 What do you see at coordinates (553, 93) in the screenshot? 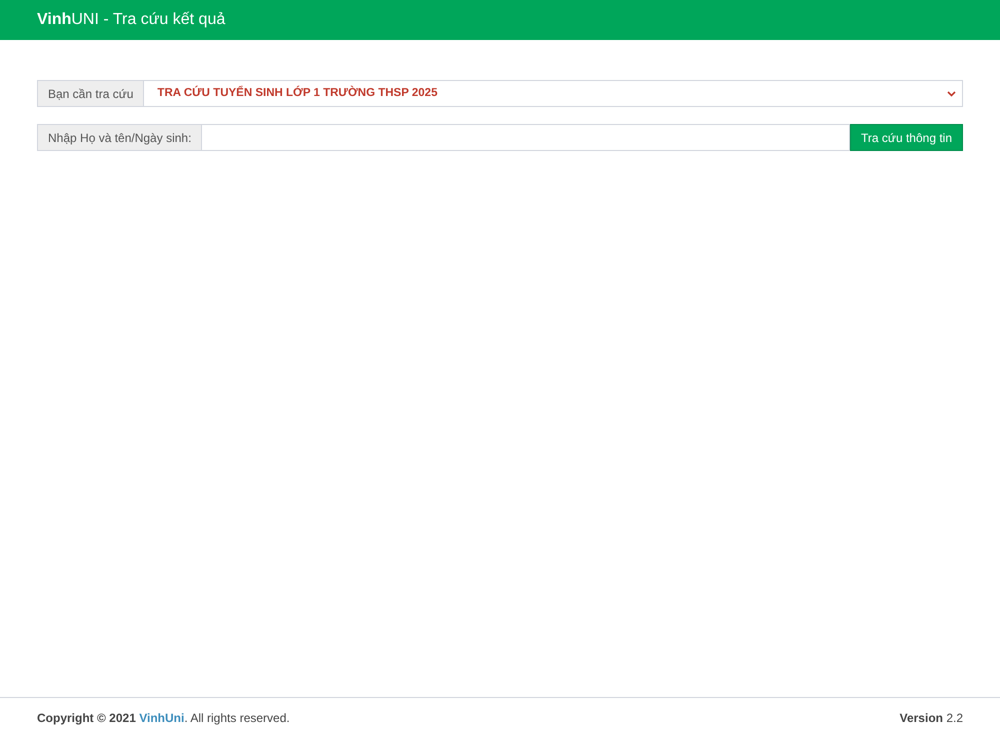
I see `lookup-select: TRA CỨU TUYỂN SINH LỚP 1 TRƯỜNG THSP 2025` at bounding box center [553, 93].